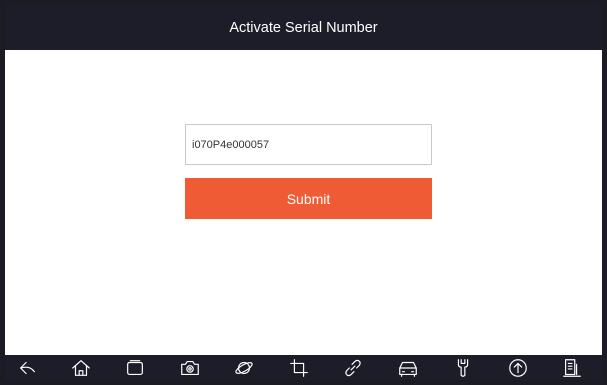 This screenshot has height=385, width=607. What do you see at coordinates (408, 368) in the screenshot?
I see `car-icon` at bounding box center [408, 368].